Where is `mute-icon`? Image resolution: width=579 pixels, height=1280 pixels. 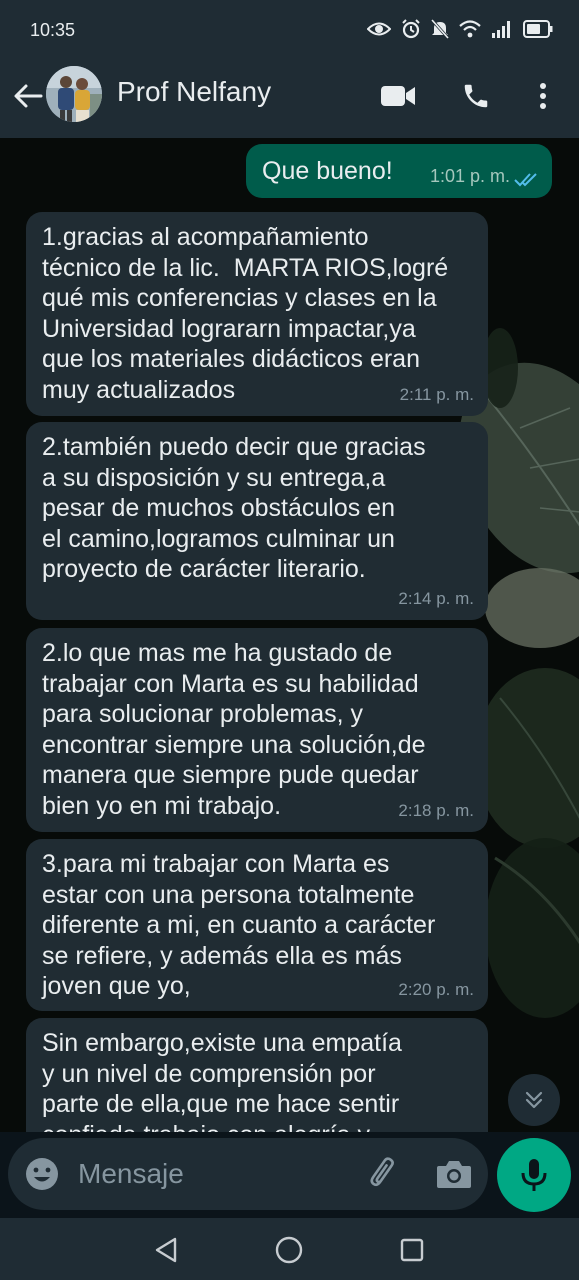
mute-icon is located at coordinates (440, 29).